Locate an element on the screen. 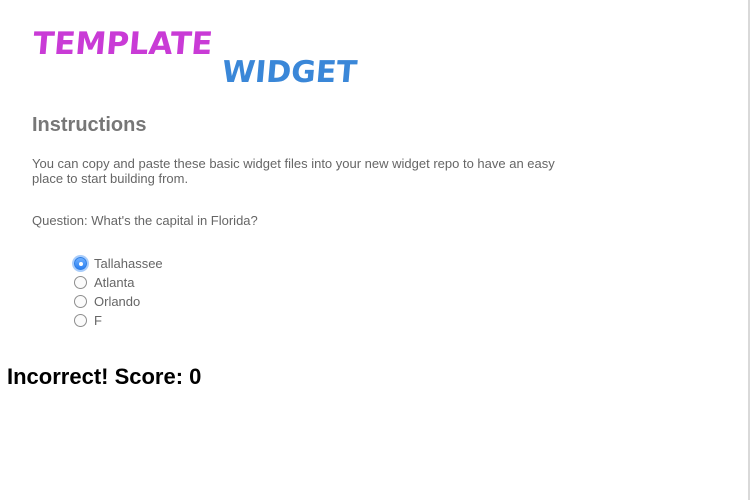  answer-option-atlanta: Atlanta is located at coordinates (118, 282).